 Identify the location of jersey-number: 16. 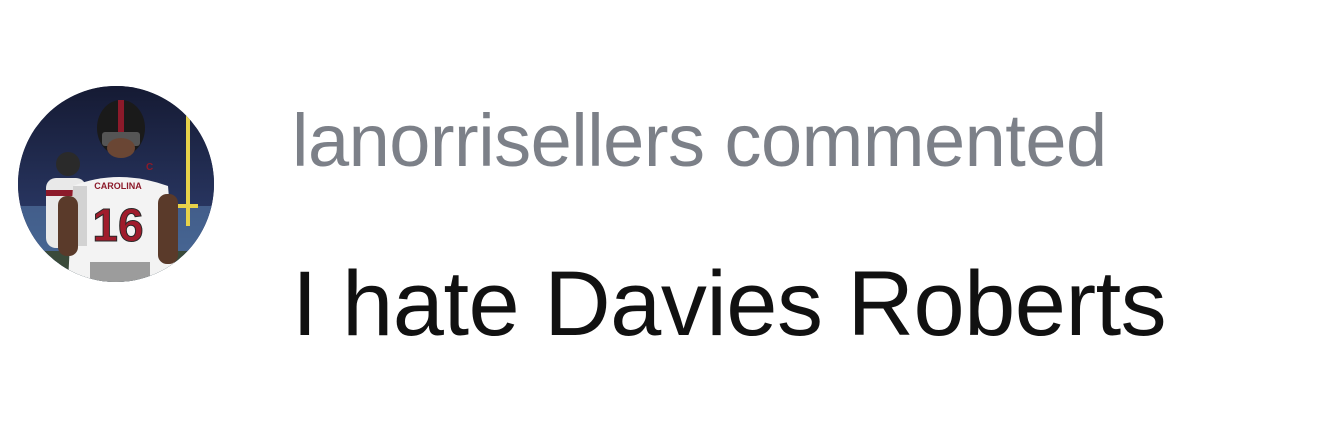
(117, 225).